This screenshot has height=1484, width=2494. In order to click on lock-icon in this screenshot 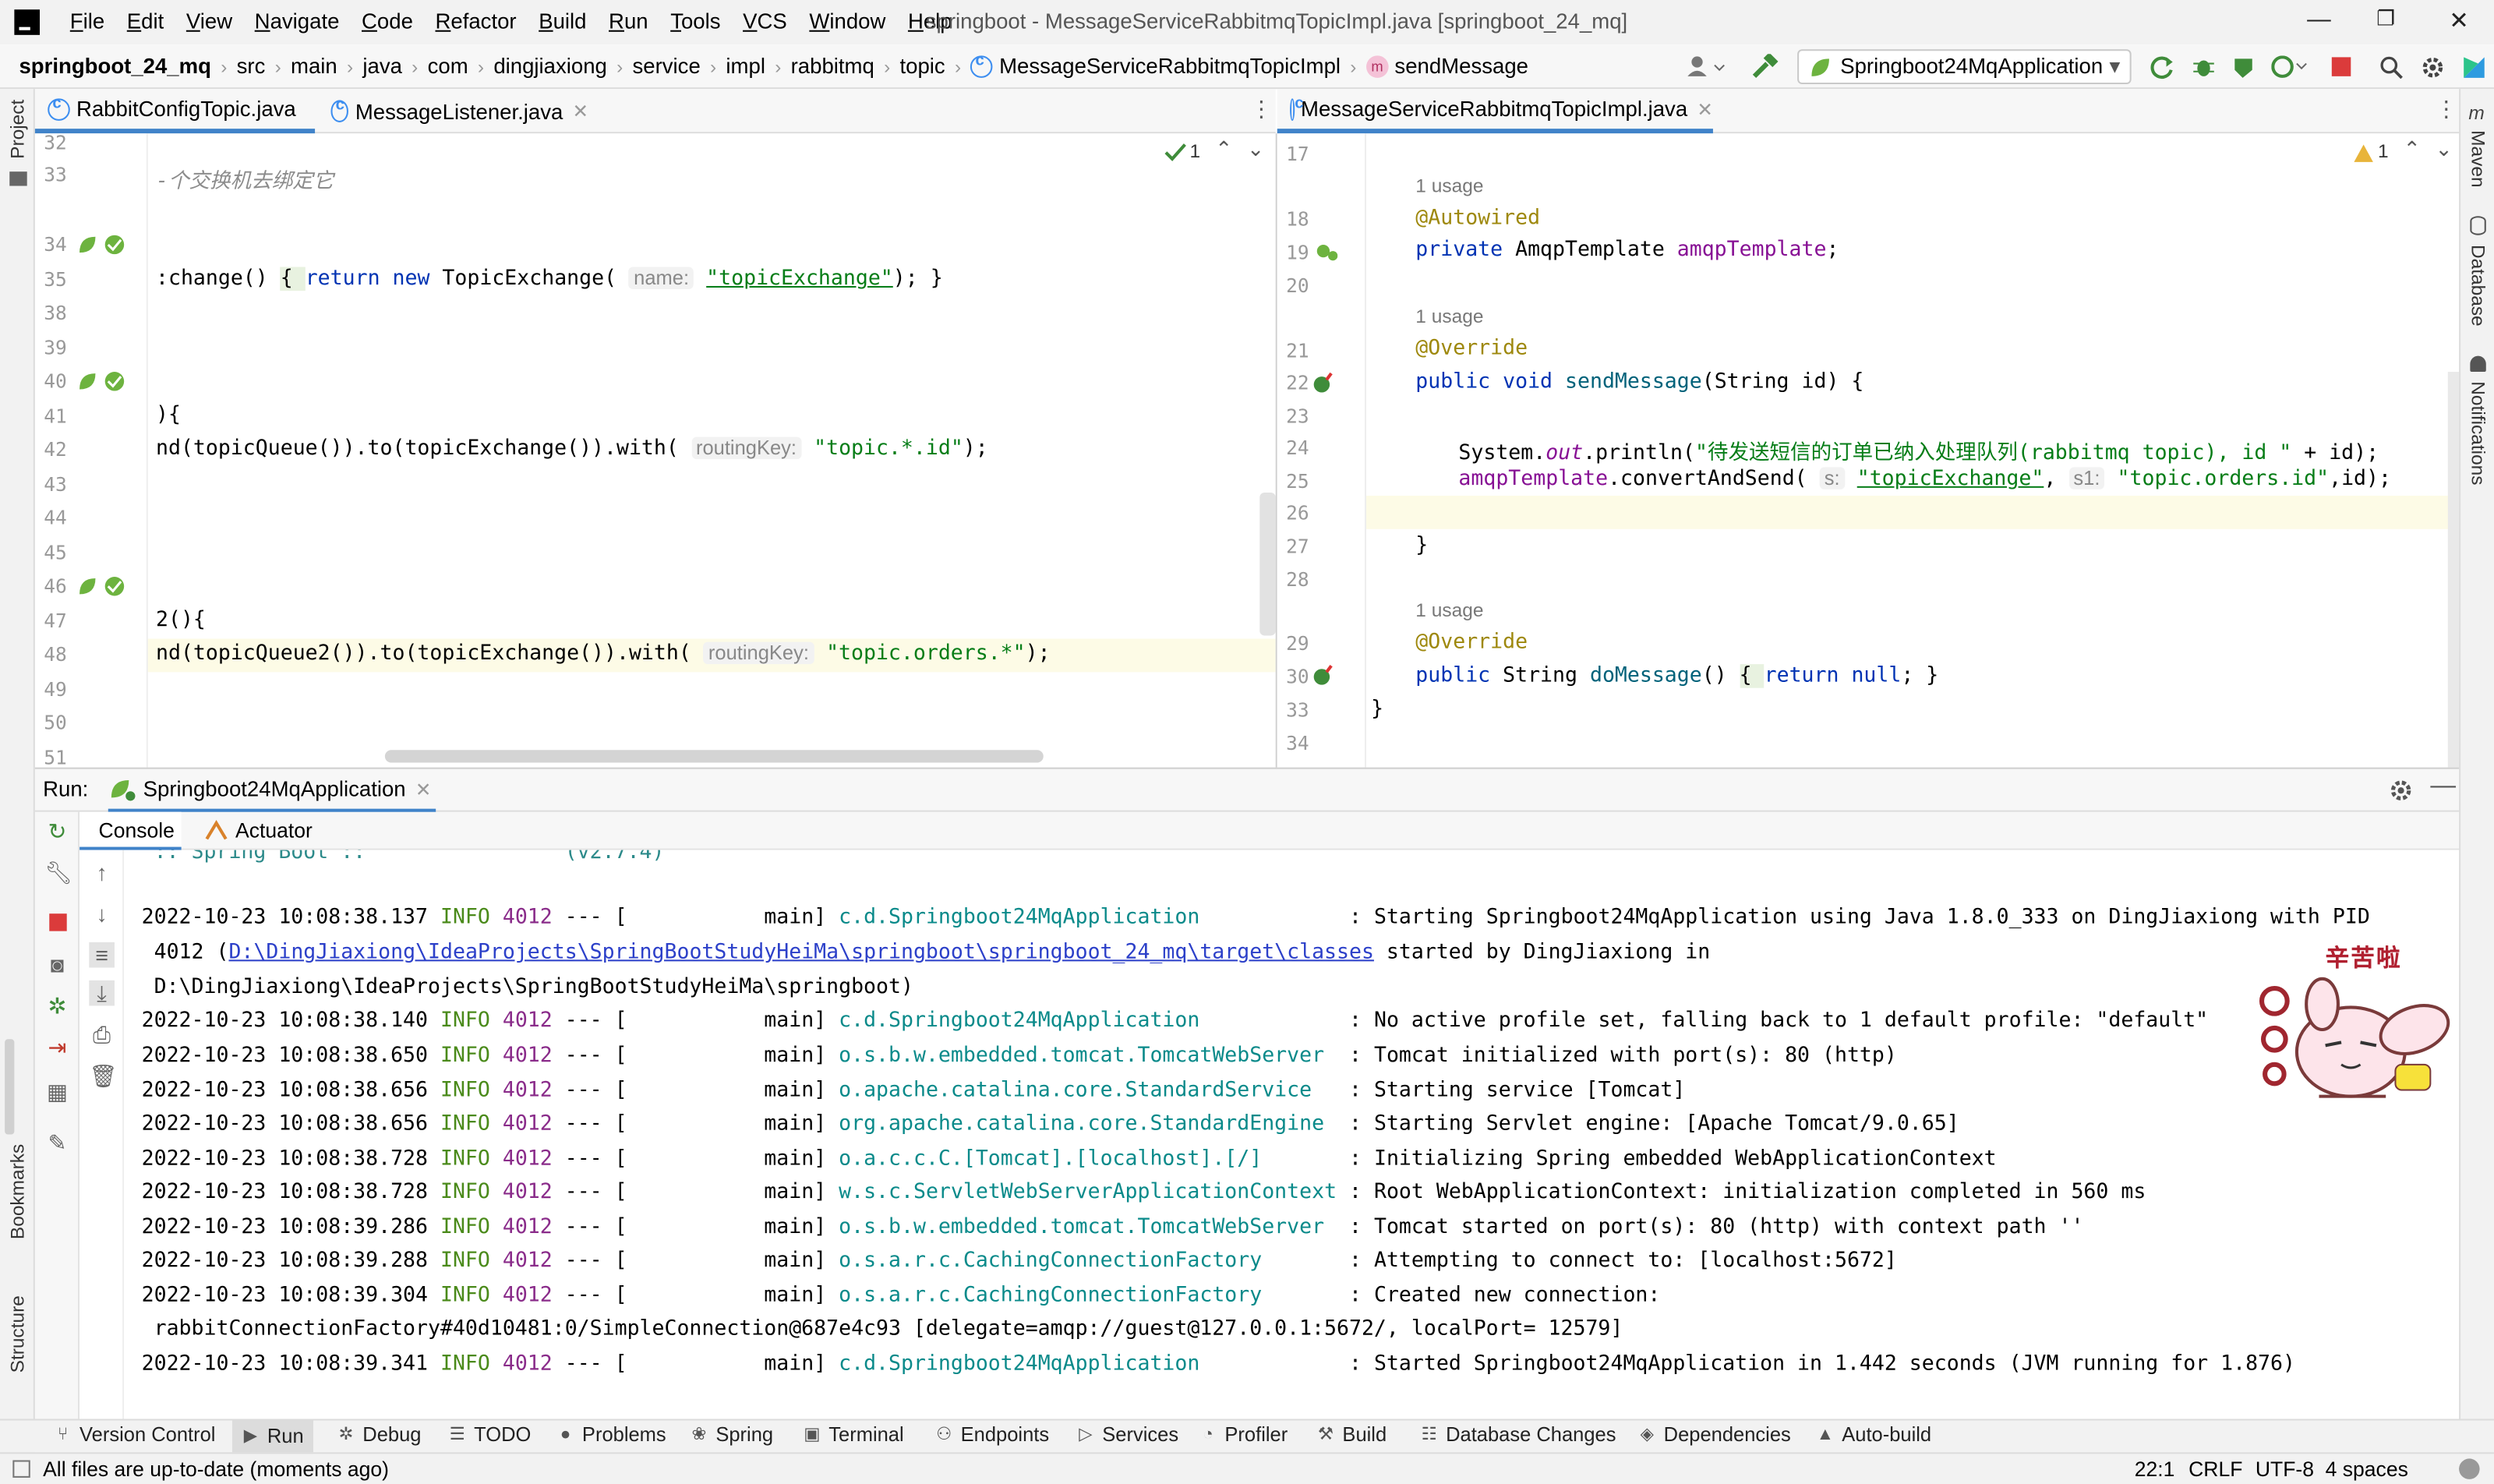, I will do `click(2469, 1468)`.